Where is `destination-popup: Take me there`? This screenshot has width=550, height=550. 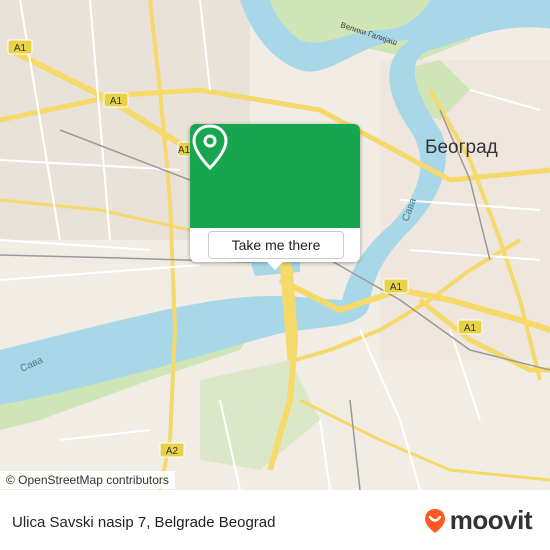 destination-popup: Take me there is located at coordinates (275, 197).